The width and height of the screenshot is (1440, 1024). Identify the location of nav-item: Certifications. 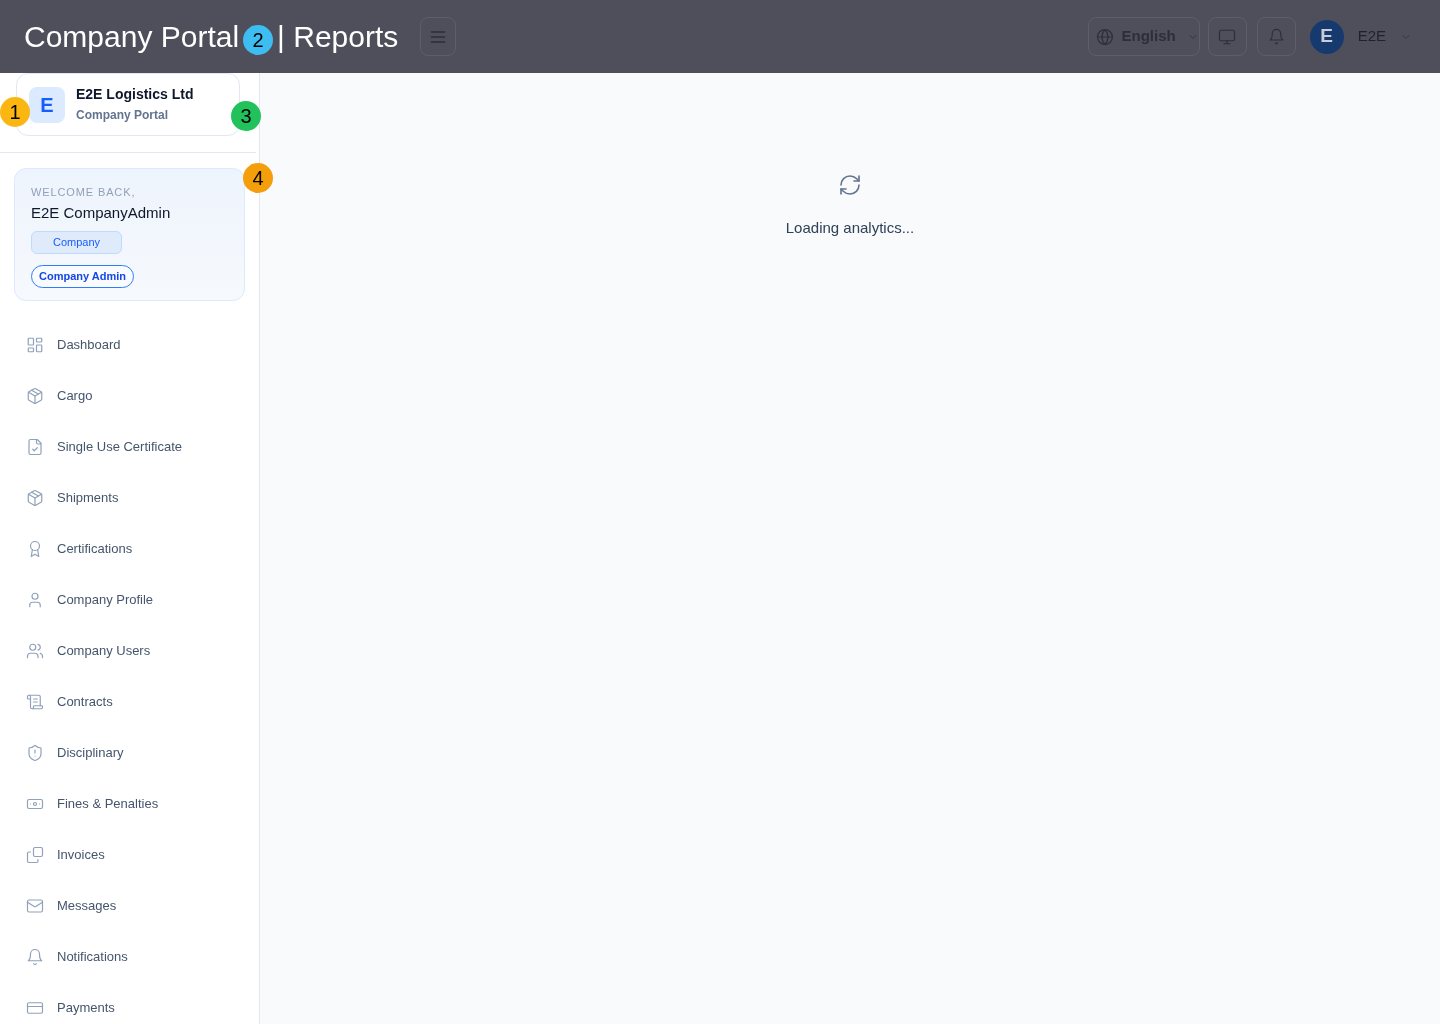
(129, 548).